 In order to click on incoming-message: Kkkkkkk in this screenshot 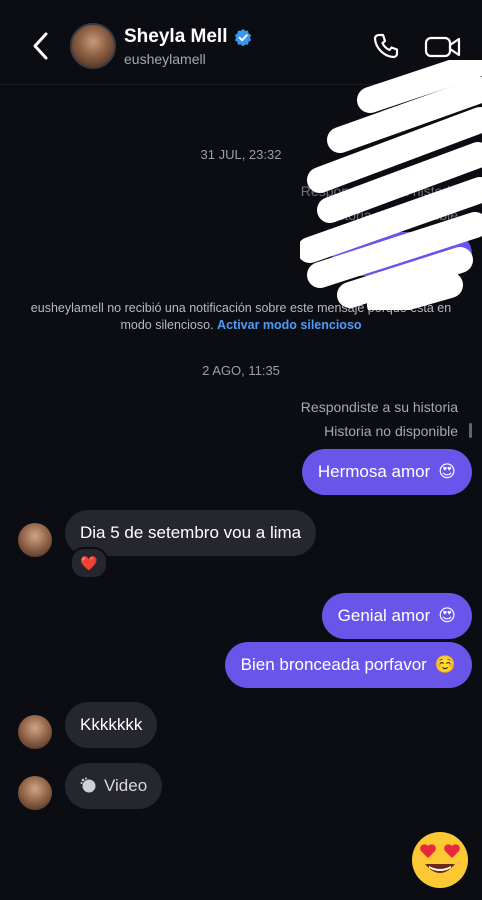, I will do `click(111, 725)`.